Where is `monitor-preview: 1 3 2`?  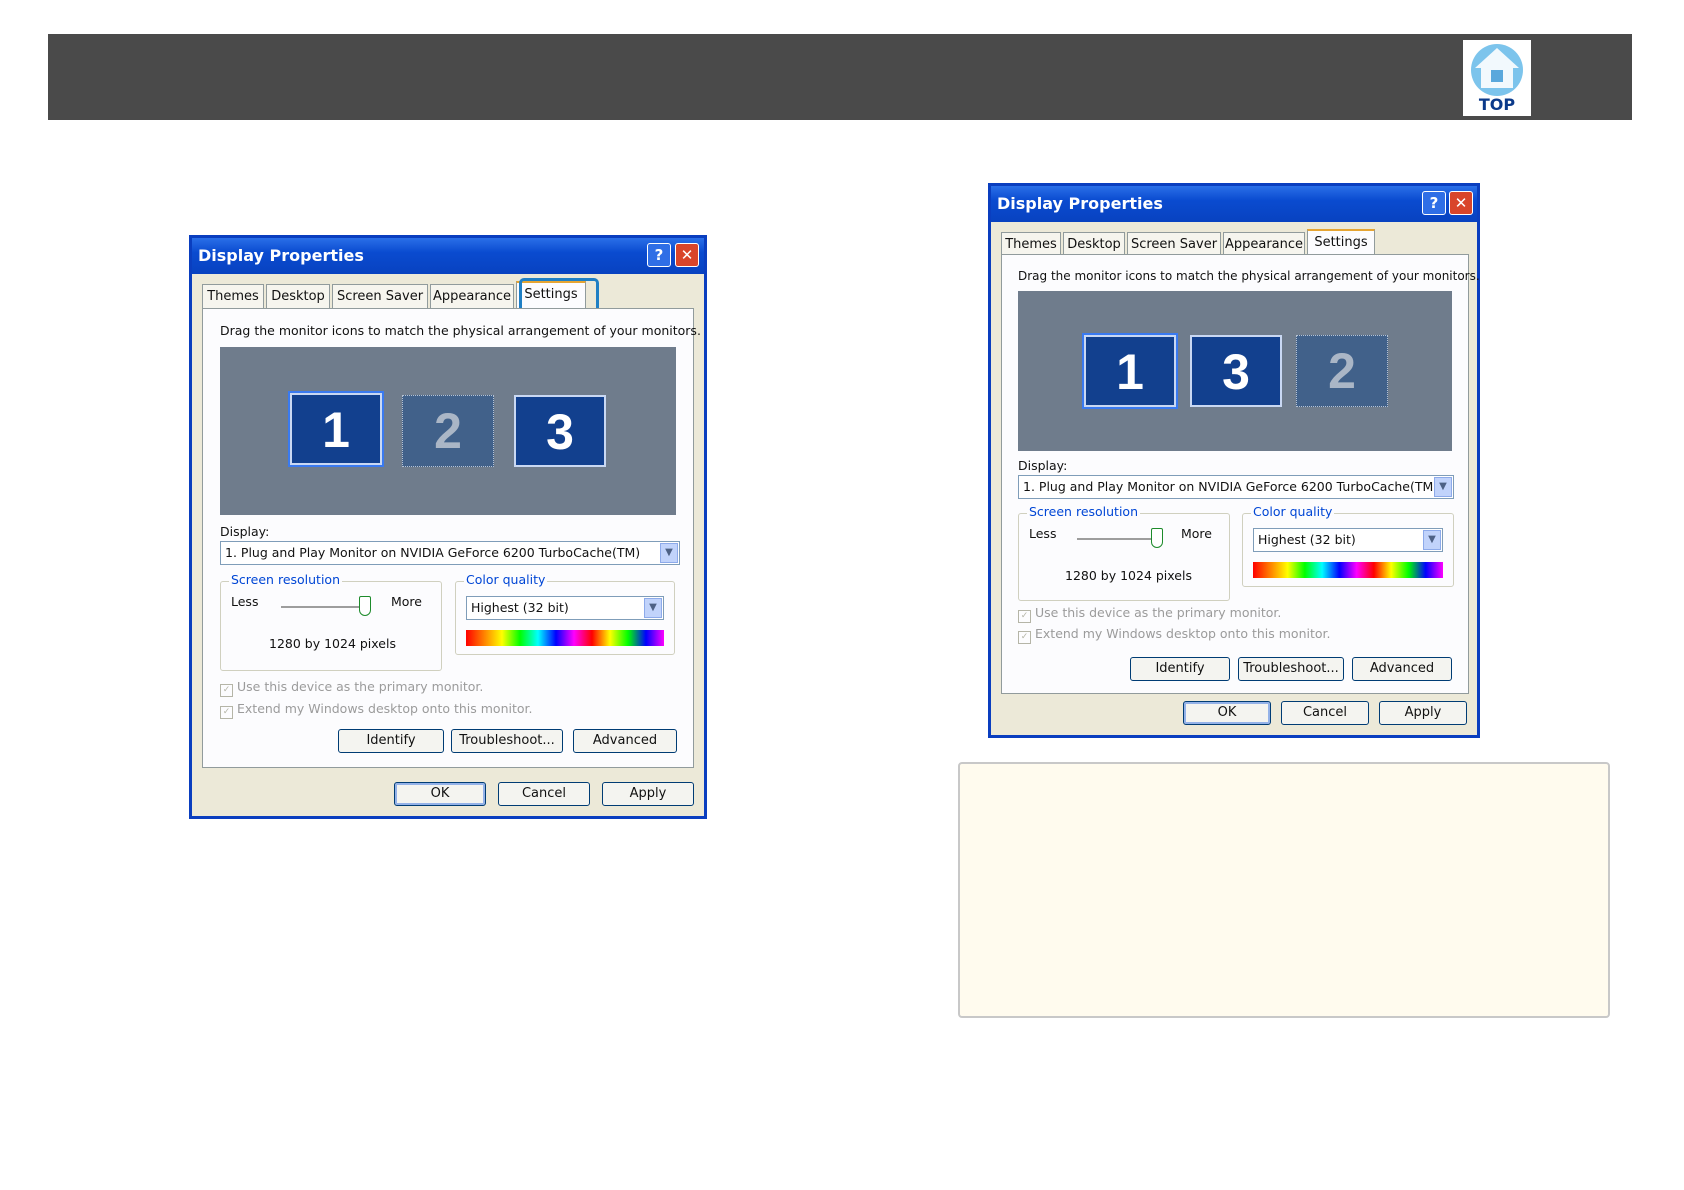 monitor-preview: 1 3 2 is located at coordinates (1235, 371).